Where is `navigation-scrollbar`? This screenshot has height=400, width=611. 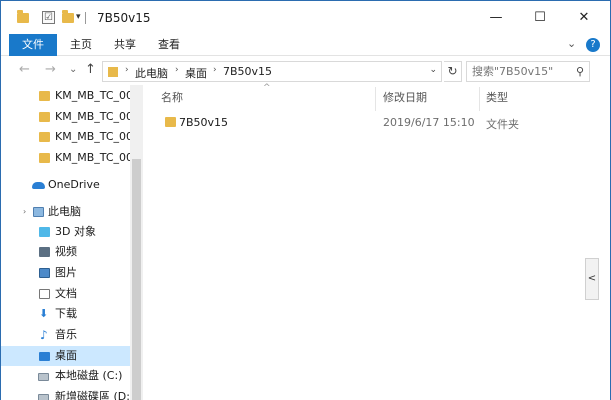
navigation-scrollbar is located at coordinates (136, 242).